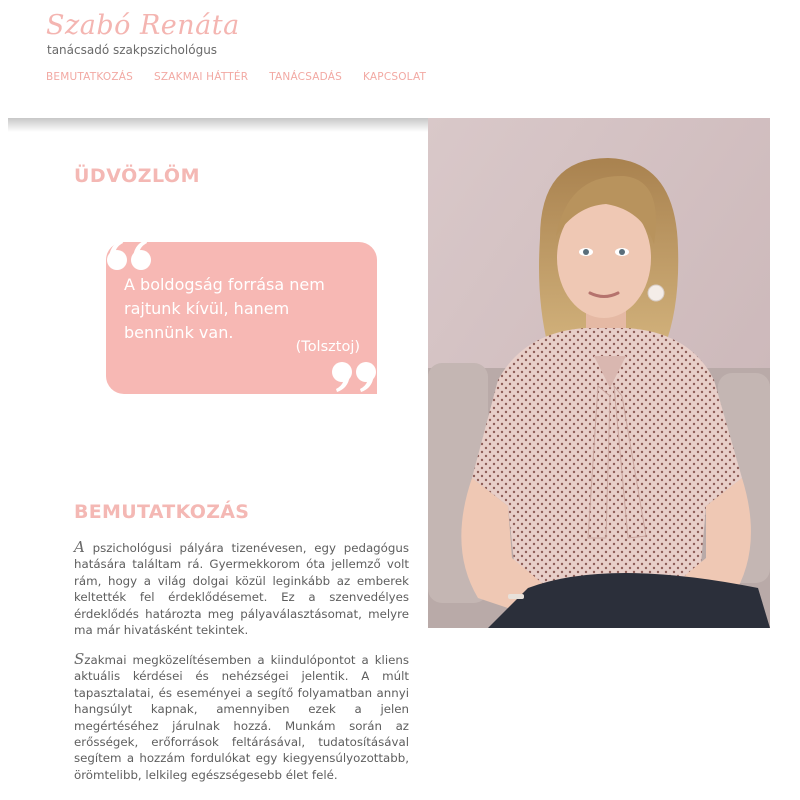 The image size is (800, 800). Describe the element at coordinates (354, 377) in the screenshot. I see `close-quote-icon` at that location.